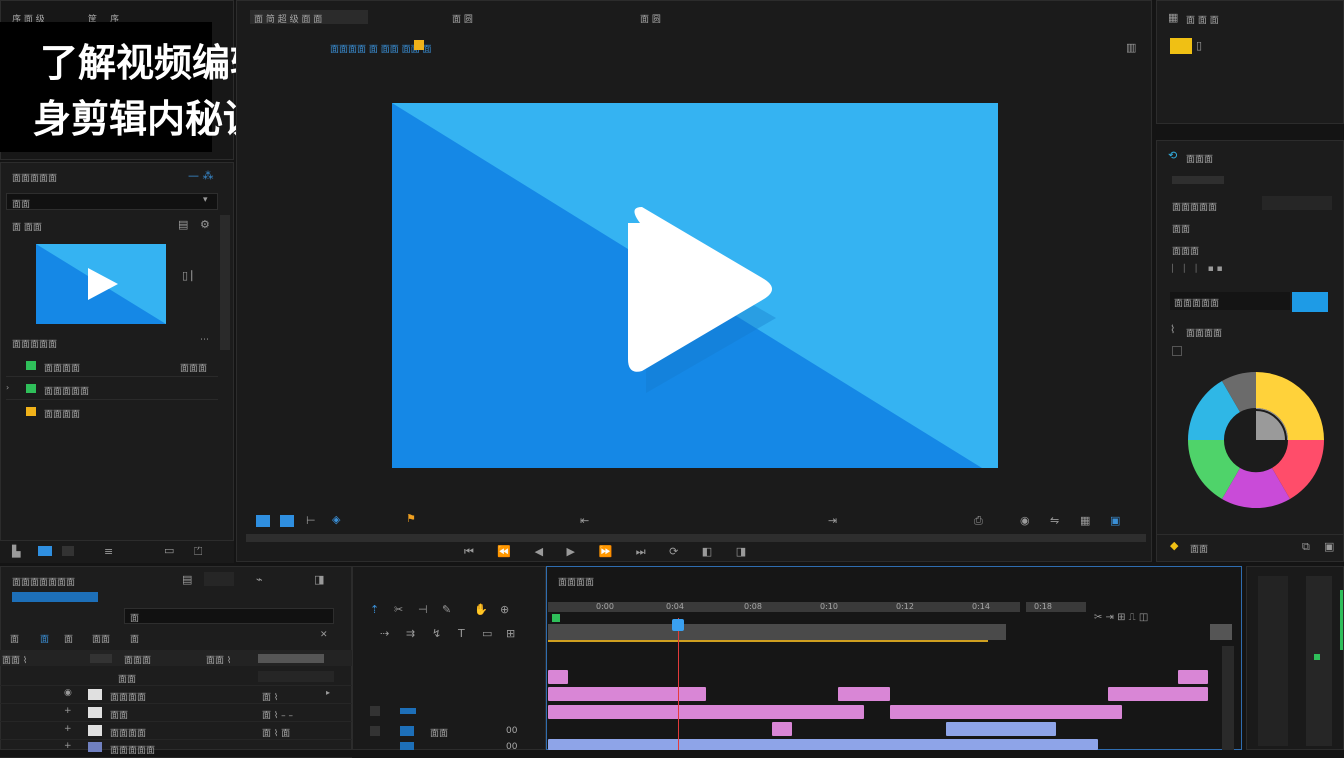 The width and height of the screenshot is (1344, 758). I want to click on right-bar-block, so click(1221, 632).